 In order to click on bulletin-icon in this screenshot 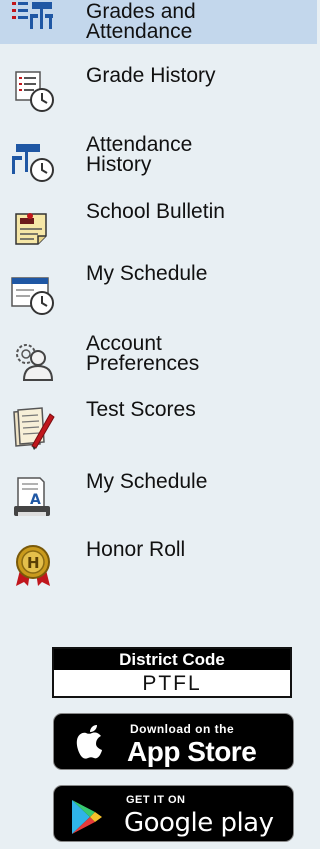, I will do `click(33, 228)`.